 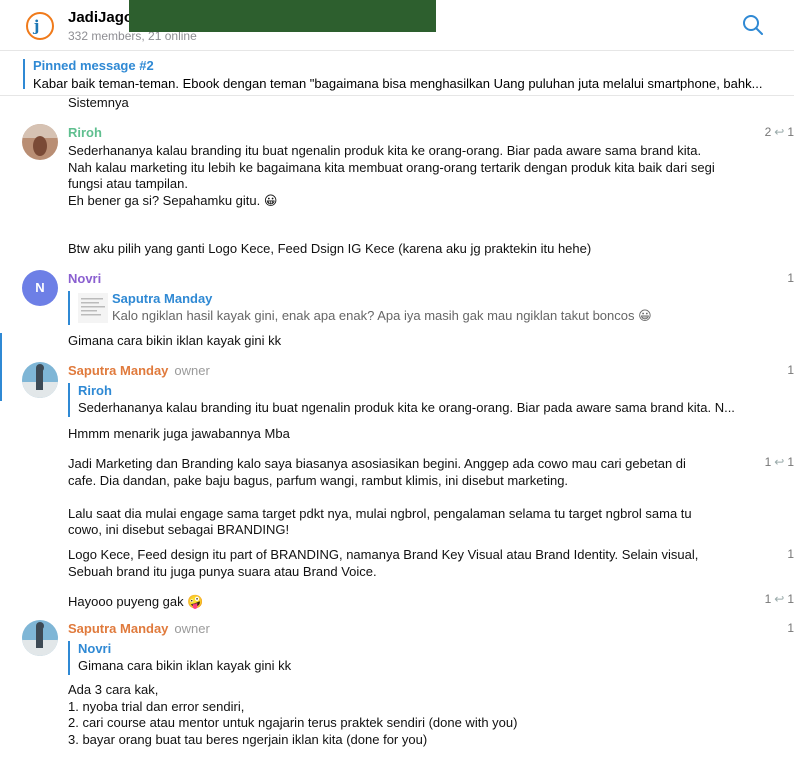 I want to click on redacted-block, so click(x=282, y=16).